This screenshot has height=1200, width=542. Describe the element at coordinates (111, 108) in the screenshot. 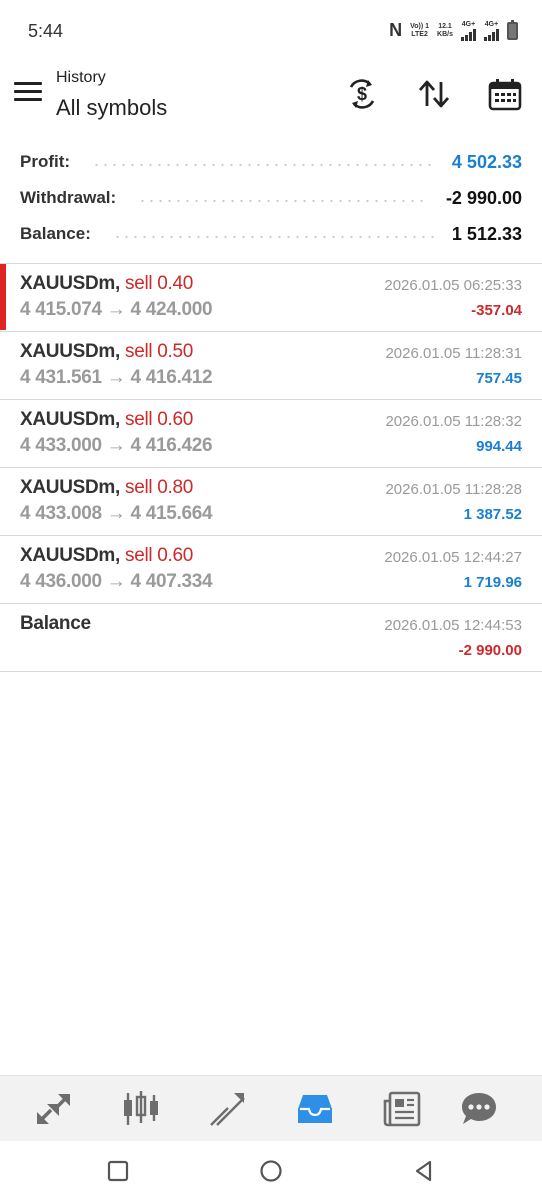

I see `symbol-filter: All symbols` at that location.